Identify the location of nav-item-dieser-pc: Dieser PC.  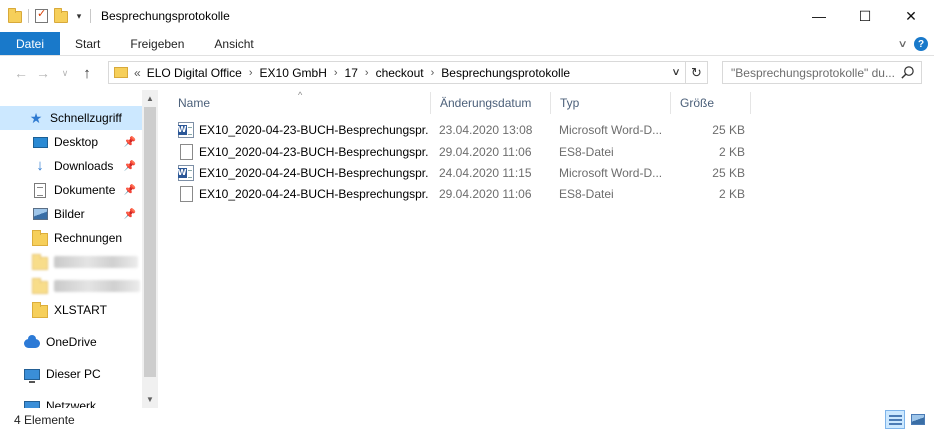
(71, 374).